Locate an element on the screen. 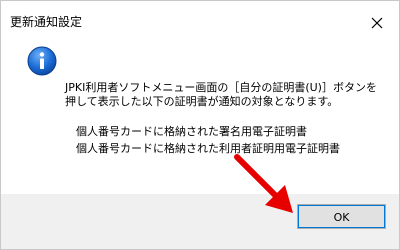 The width and height of the screenshot is (400, 250). message-line-1: JPKI利用者ソフトメニュー画面の［自分の証明書(U)］ボタンを is located at coordinates (221, 87).